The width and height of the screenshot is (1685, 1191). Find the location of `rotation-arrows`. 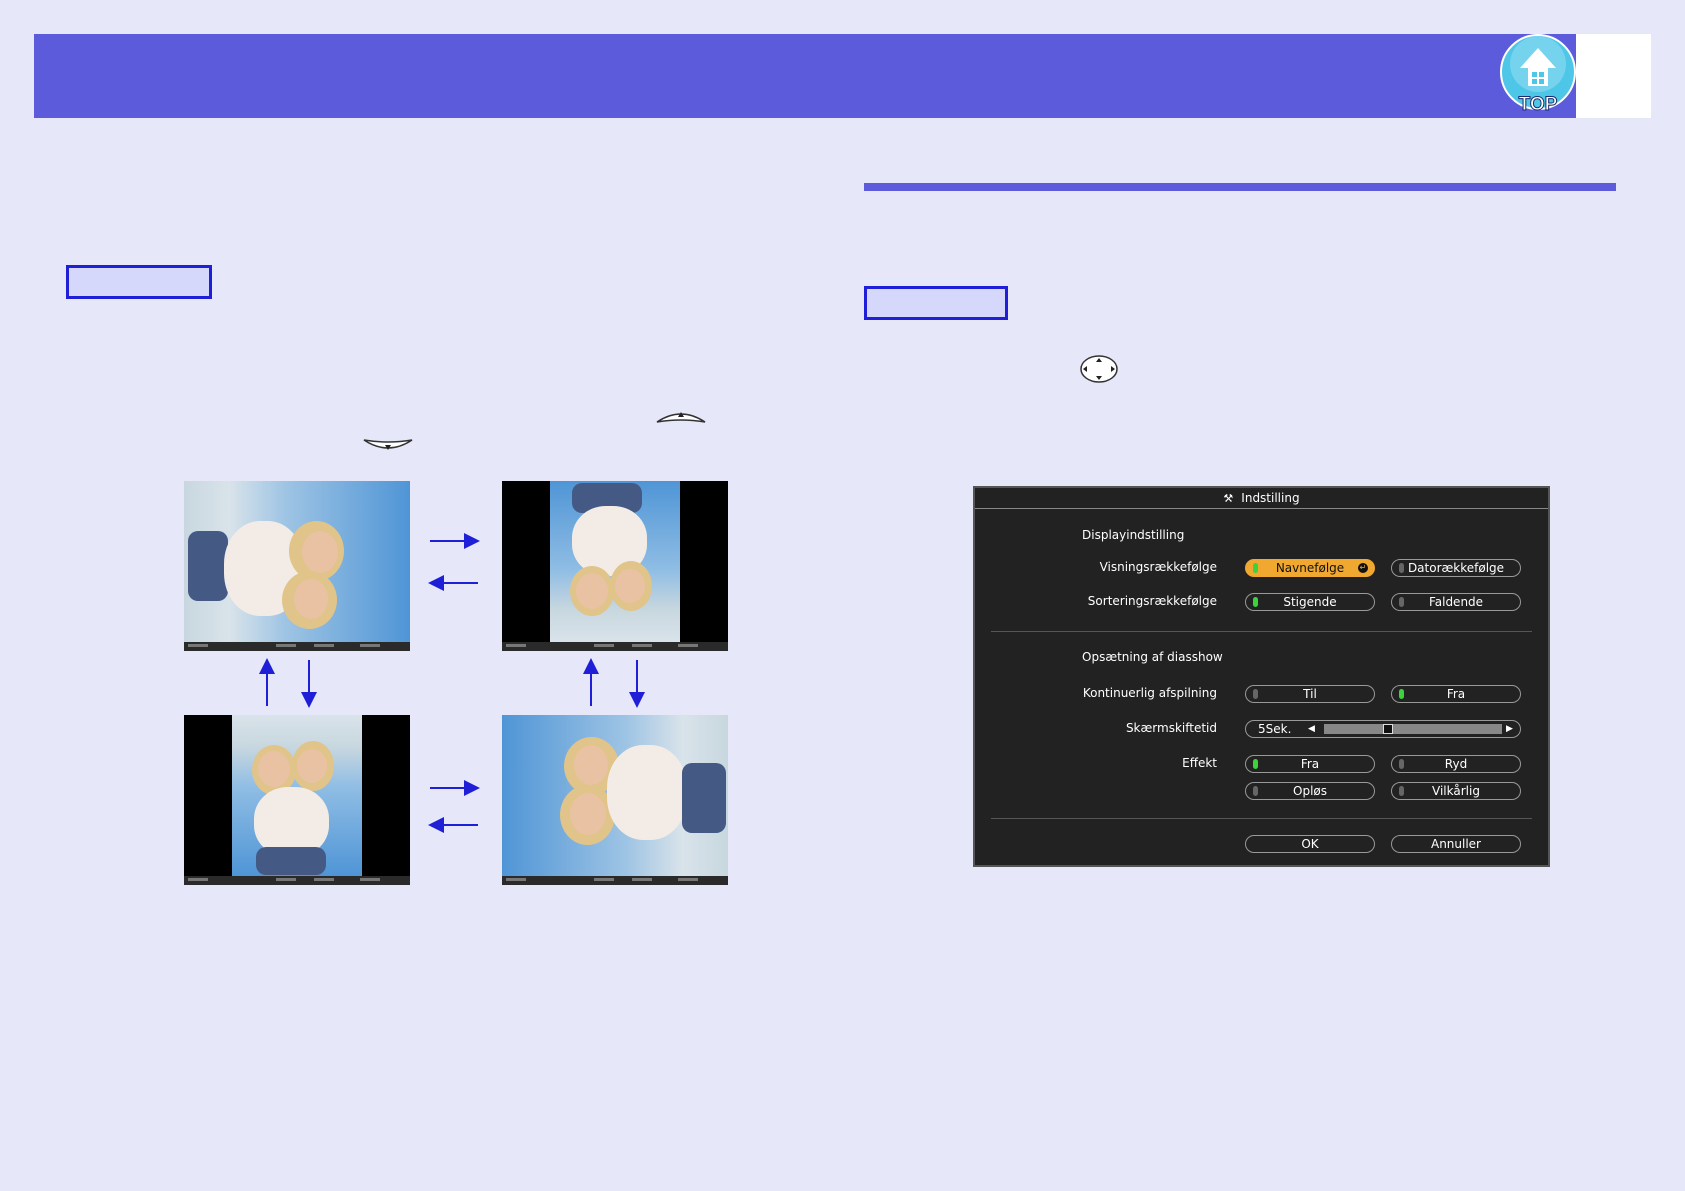

rotation-arrows is located at coordinates (452, 683).